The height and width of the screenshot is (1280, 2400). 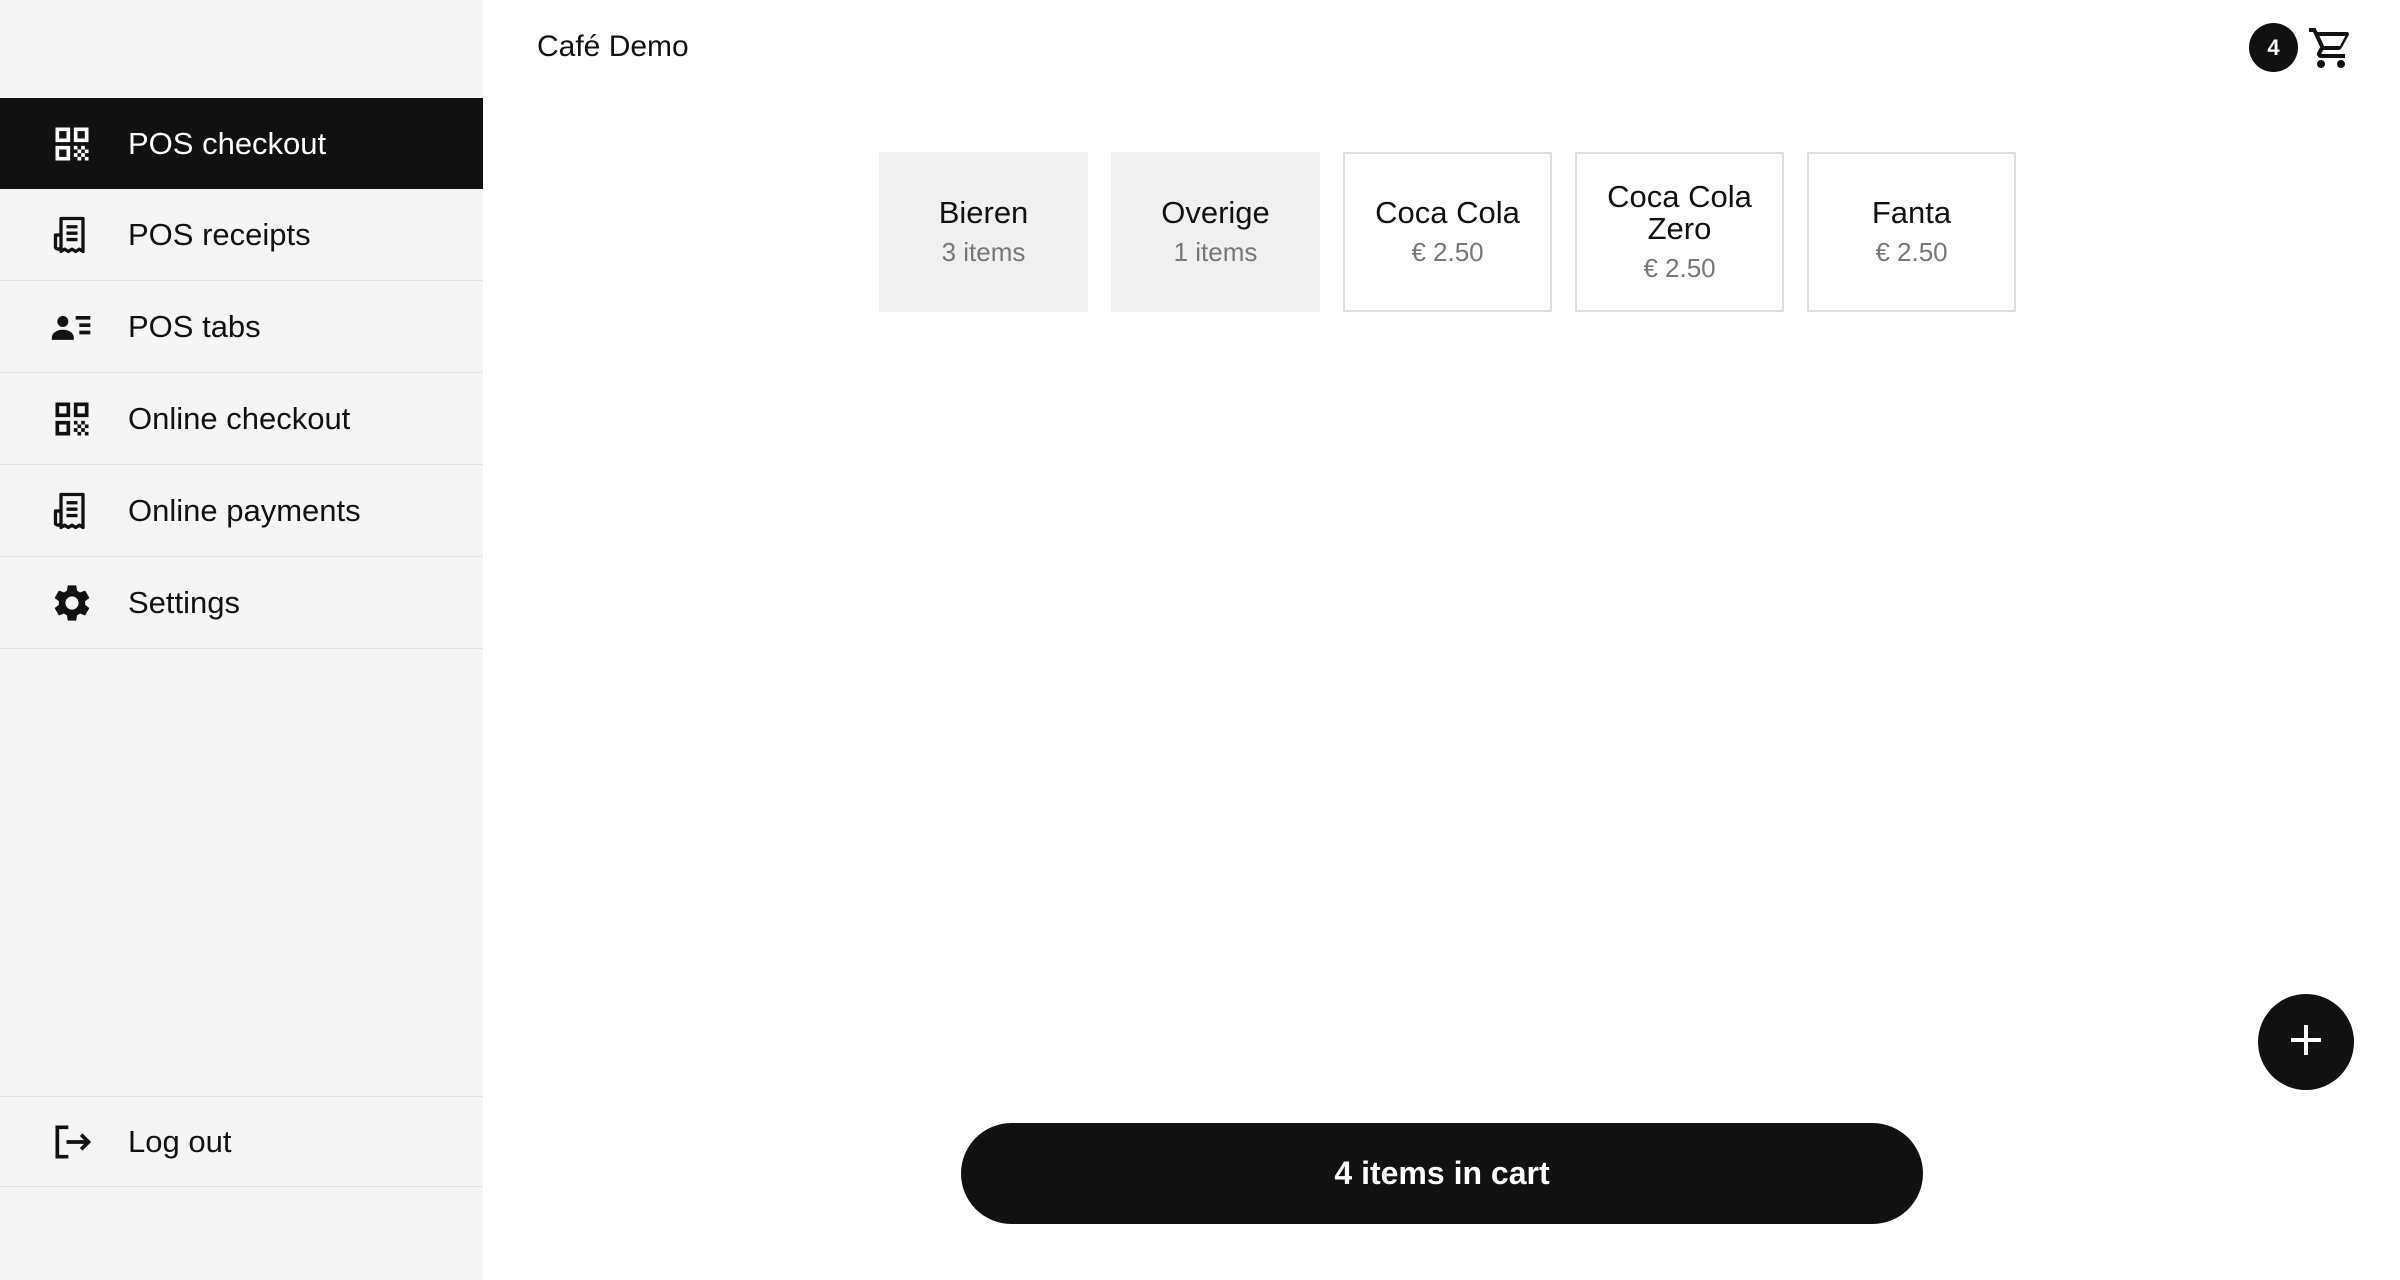 I want to click on gear-icon, so click(x=72, y=603).